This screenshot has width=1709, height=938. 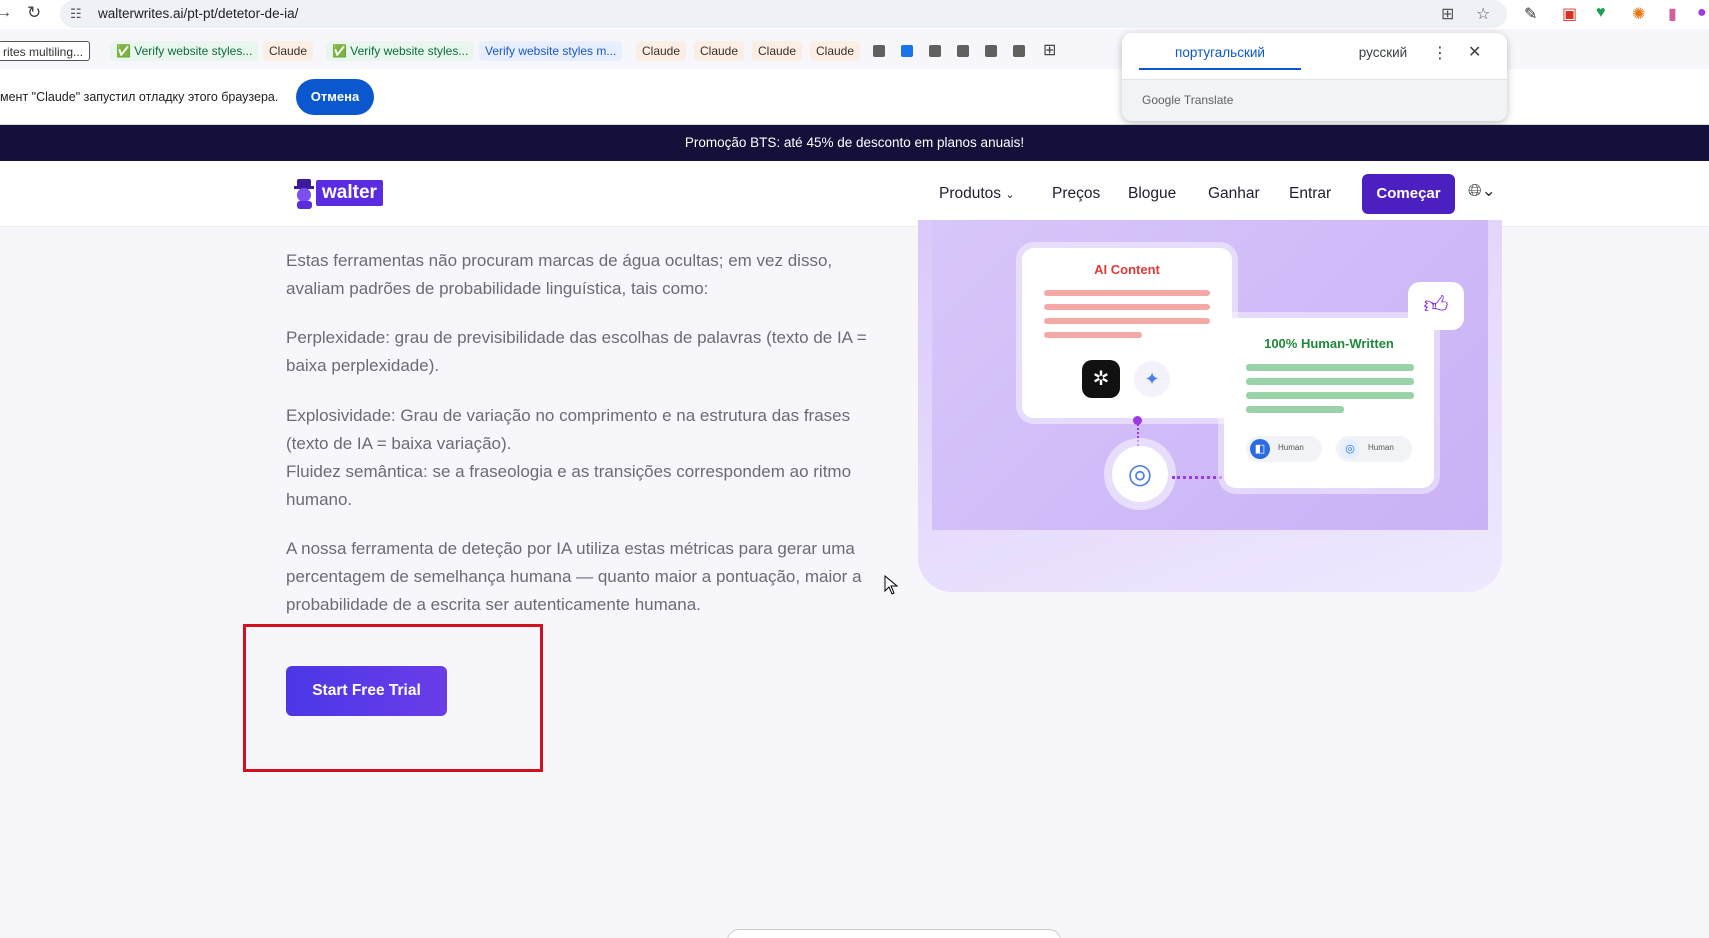 What do you see at coordinates (6, 13) in the screenshot?
I see `back-arrow-icon: →` at bounding box center [6, 13].